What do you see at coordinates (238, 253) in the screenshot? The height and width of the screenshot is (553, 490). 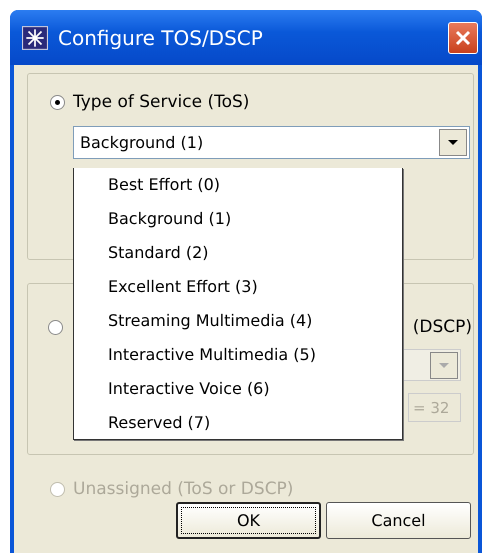 I see `dropdown-option: Standard (2)` at bounding box center [238, 253].